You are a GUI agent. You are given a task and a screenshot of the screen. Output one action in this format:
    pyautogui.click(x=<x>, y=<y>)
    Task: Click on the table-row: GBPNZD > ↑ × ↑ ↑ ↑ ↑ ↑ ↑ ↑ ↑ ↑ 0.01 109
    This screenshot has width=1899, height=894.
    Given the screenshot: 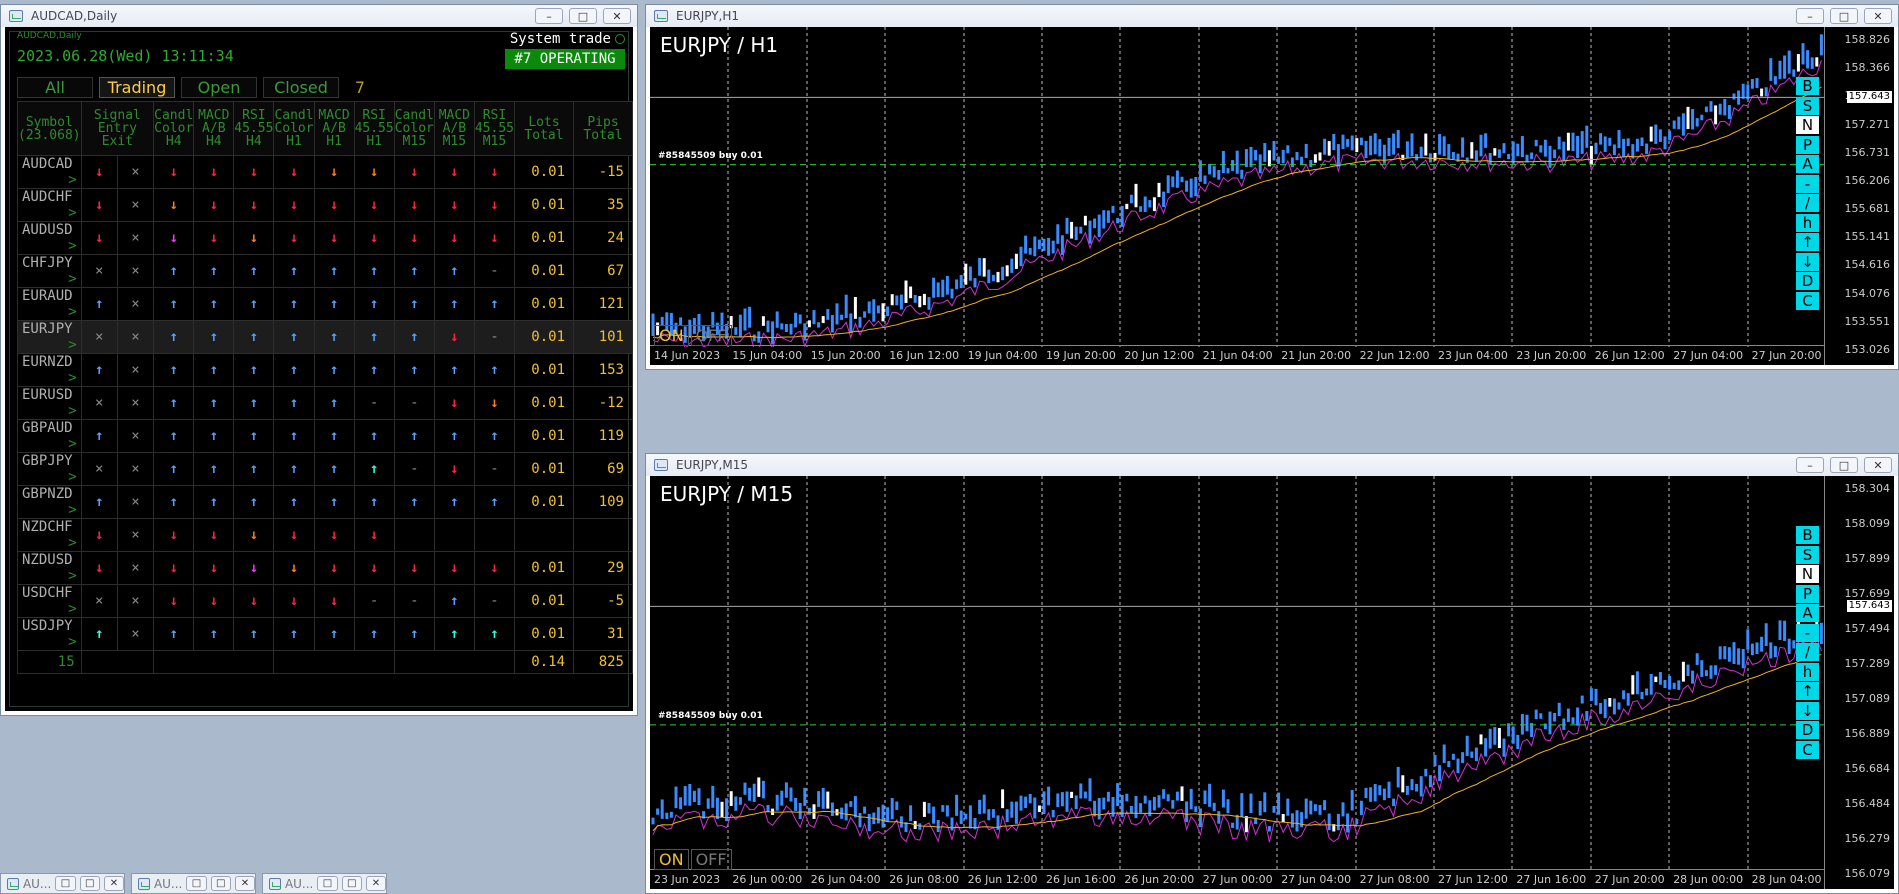 What is the action you would take?
    pyautogui.click(x=325, y=502)
    